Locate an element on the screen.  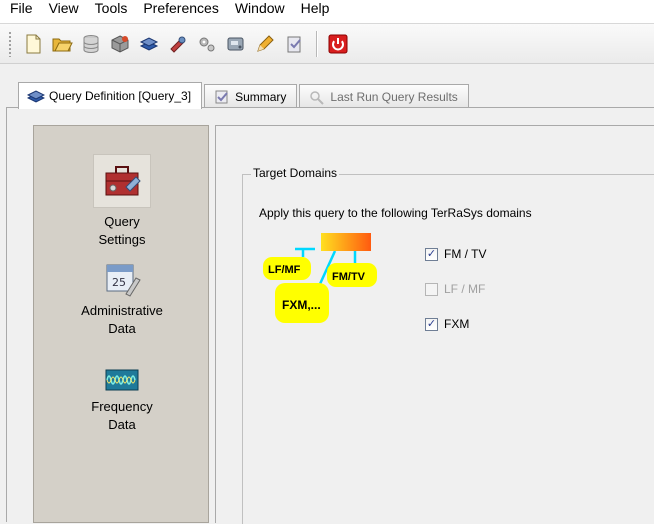
svg-text: 25 is located at coordinates (119, 282).